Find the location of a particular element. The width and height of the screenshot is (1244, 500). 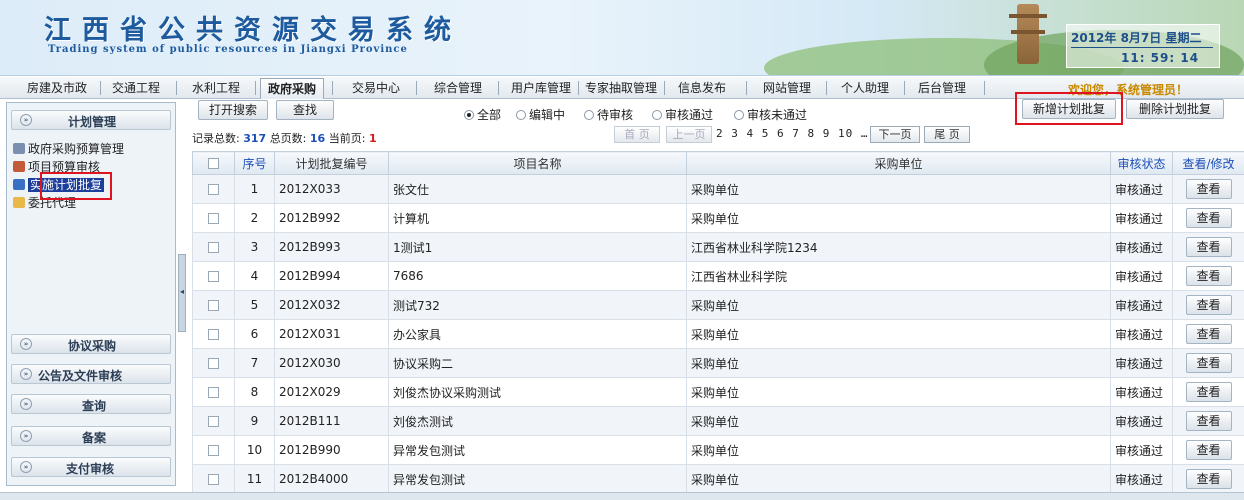

select-all-cell is located at coordinates (213, 163).